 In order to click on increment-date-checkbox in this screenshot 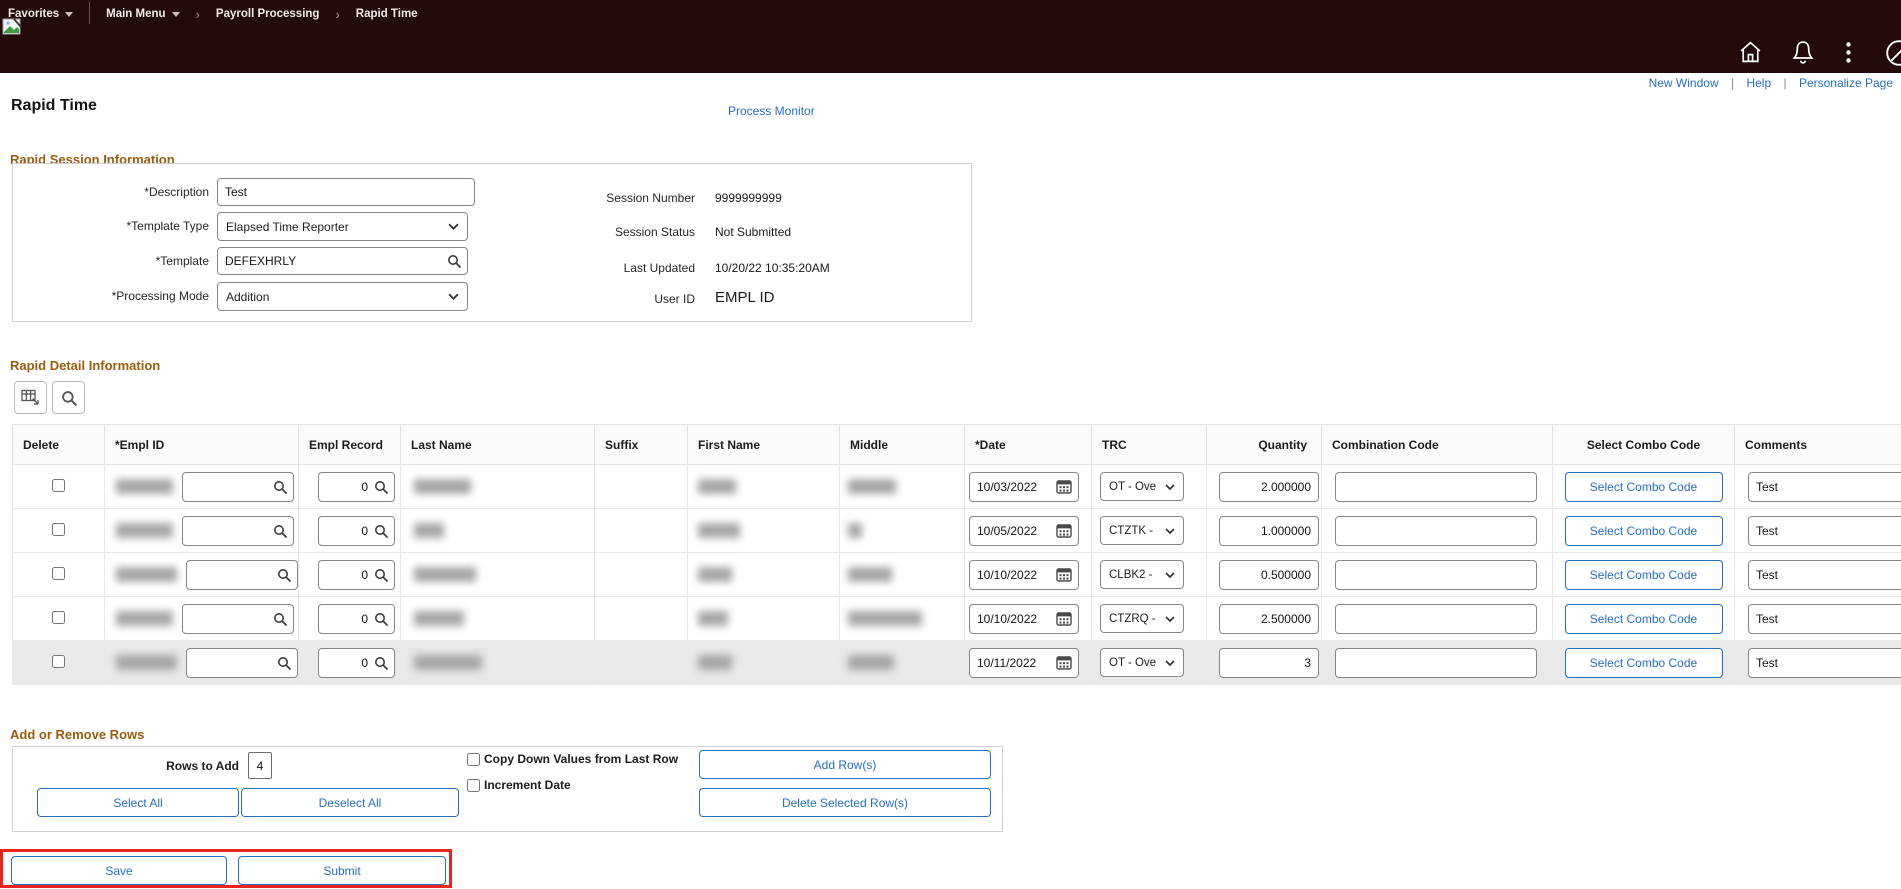, I will do `click(473, 785)`.